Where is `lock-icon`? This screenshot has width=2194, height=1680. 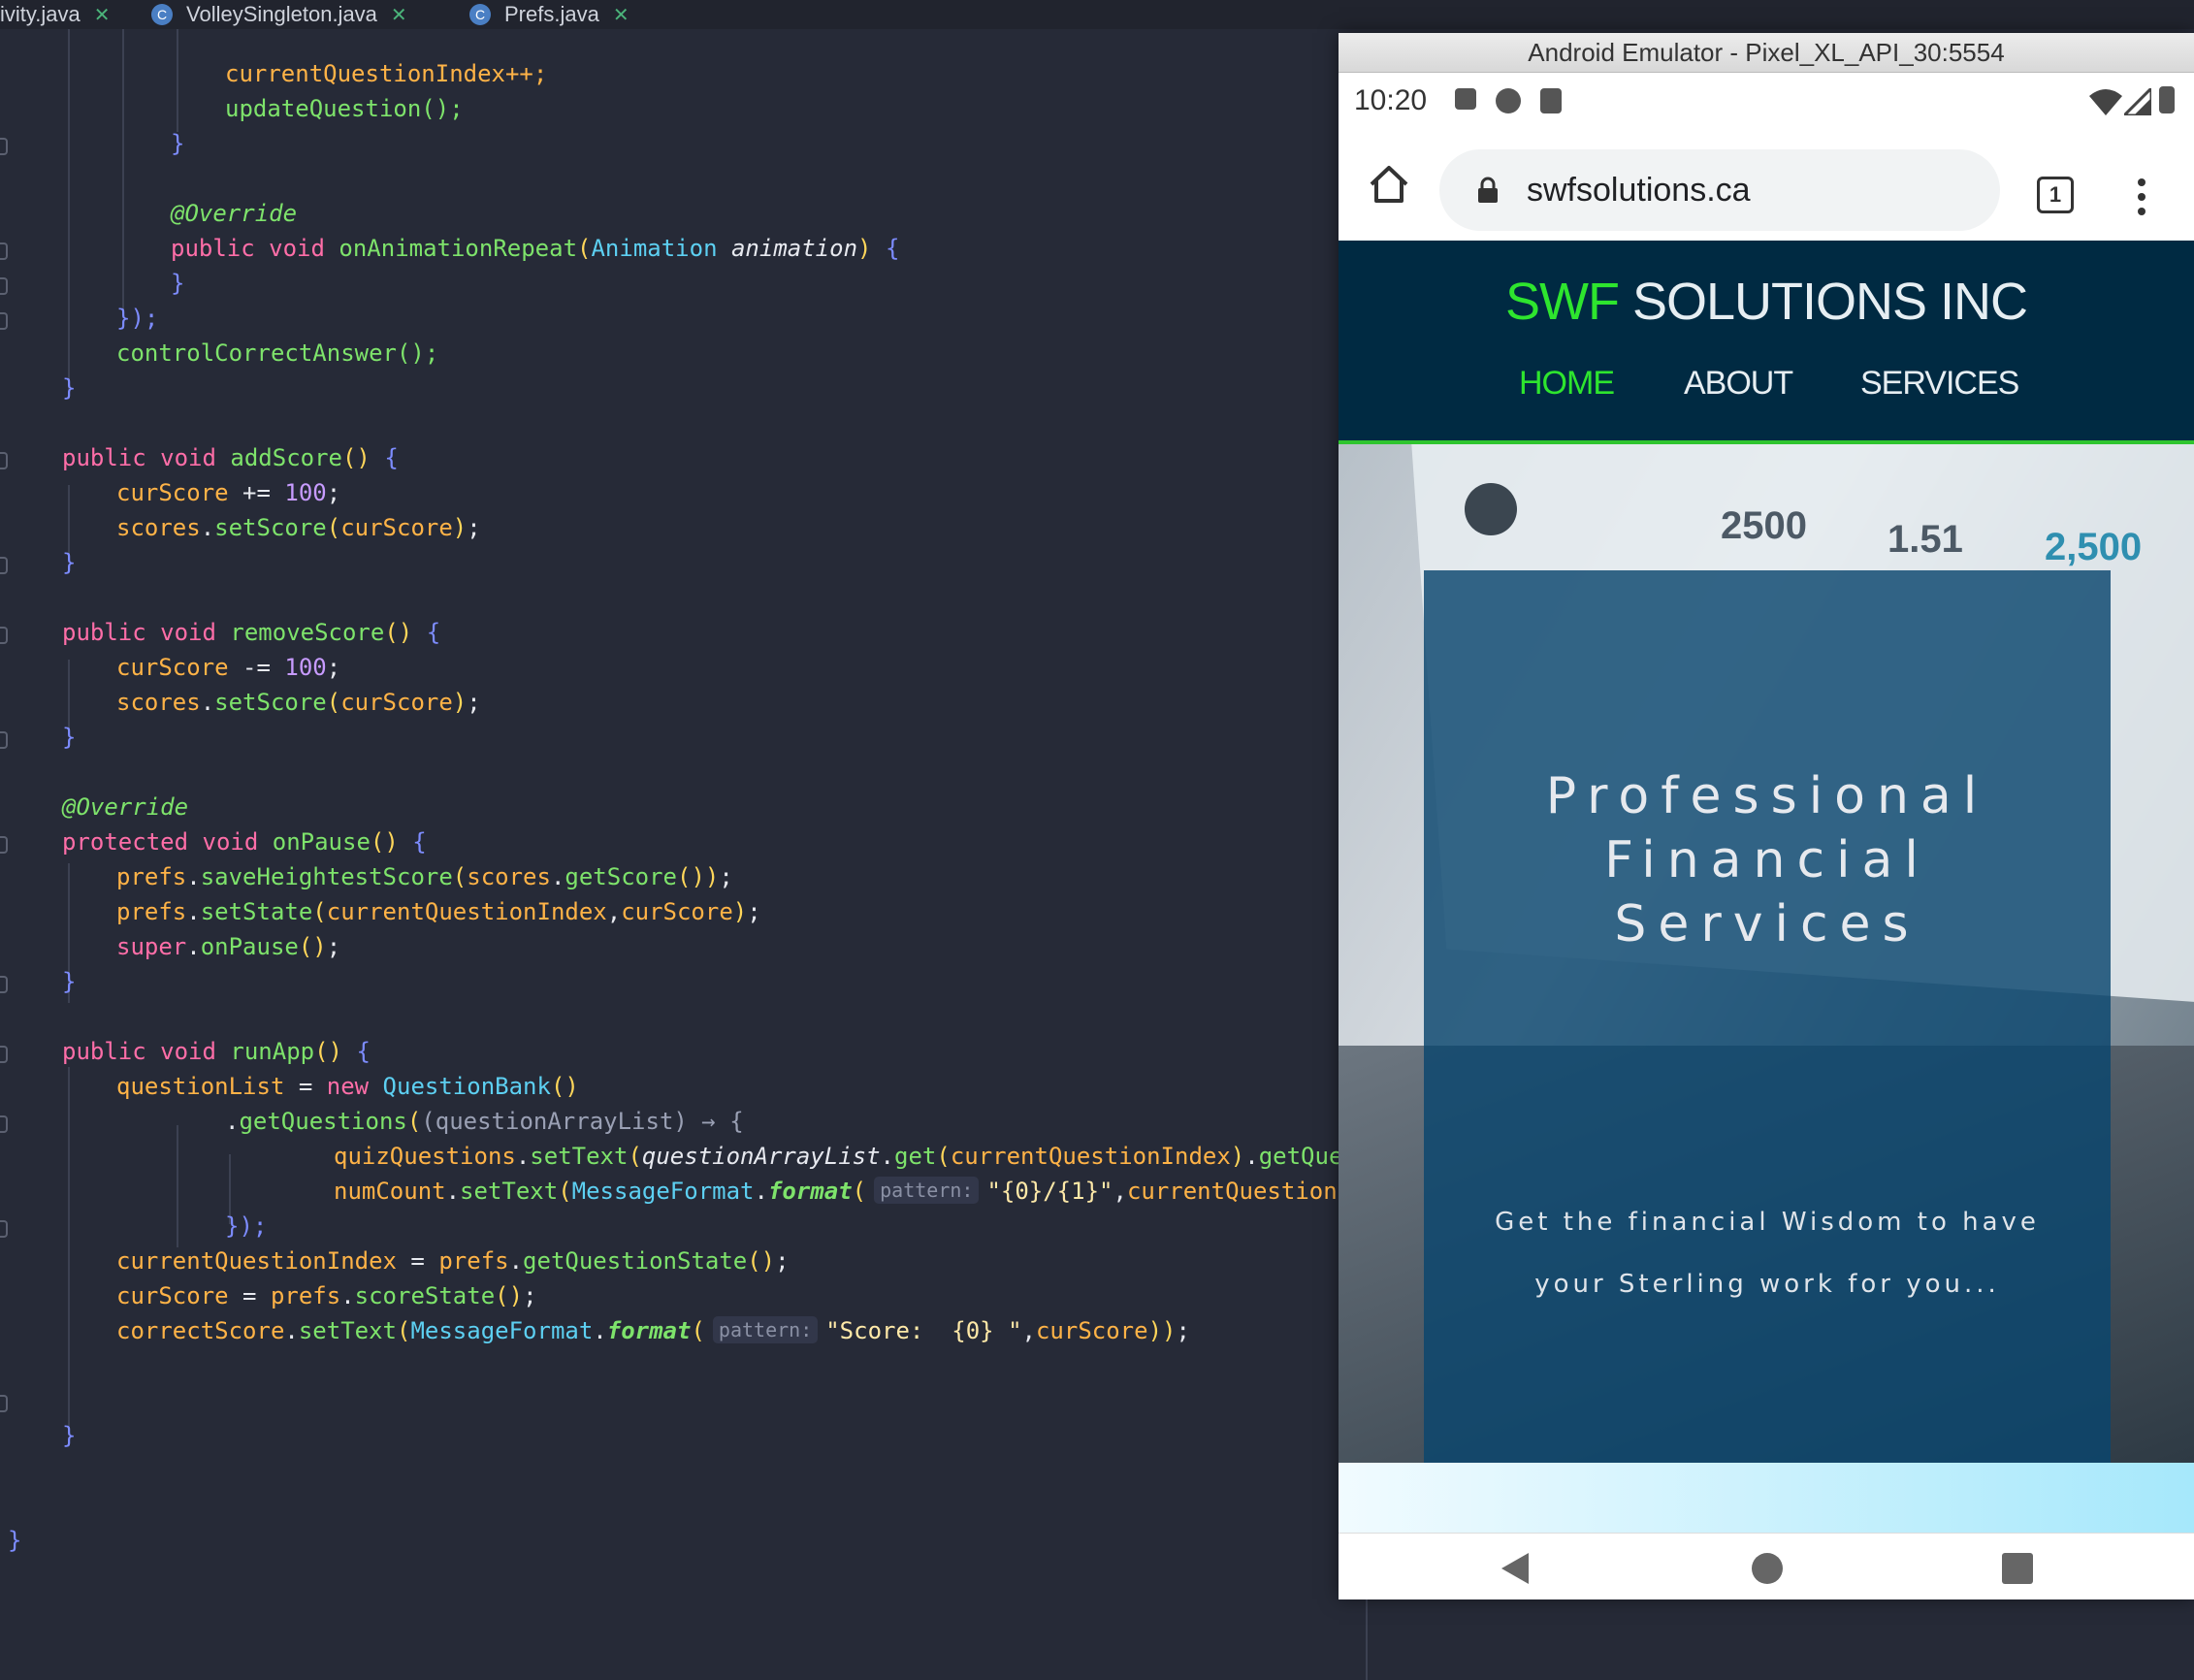
lock-icon is located at coordinates (1488, 190).